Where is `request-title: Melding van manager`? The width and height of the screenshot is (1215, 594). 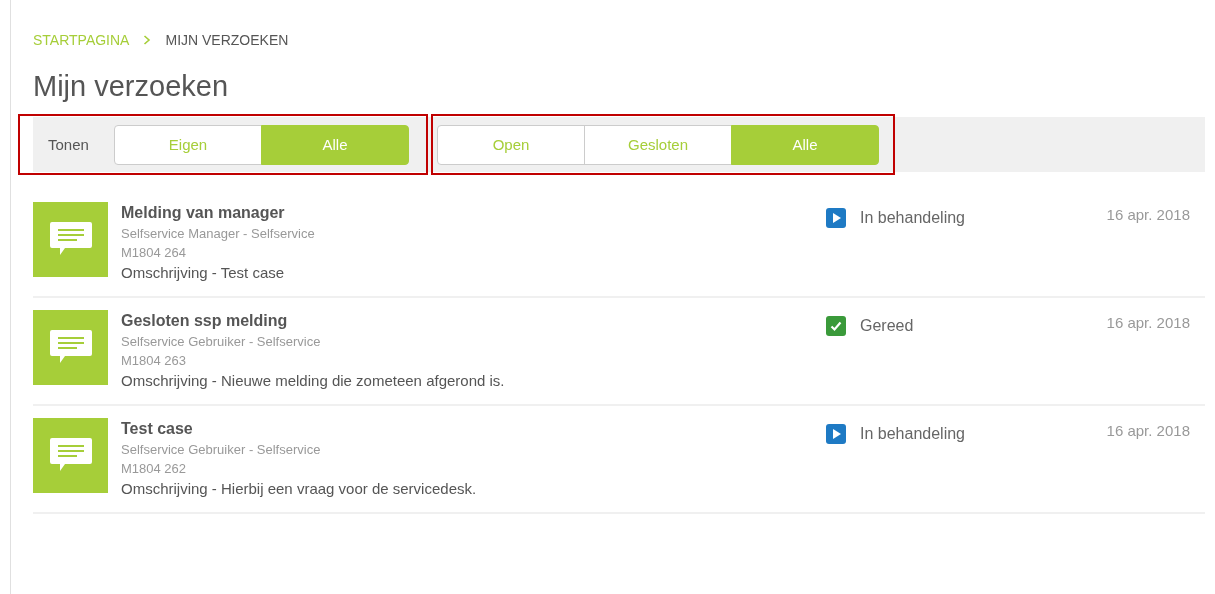
request-title: Melding van manager is located at coordinates (473, 213).